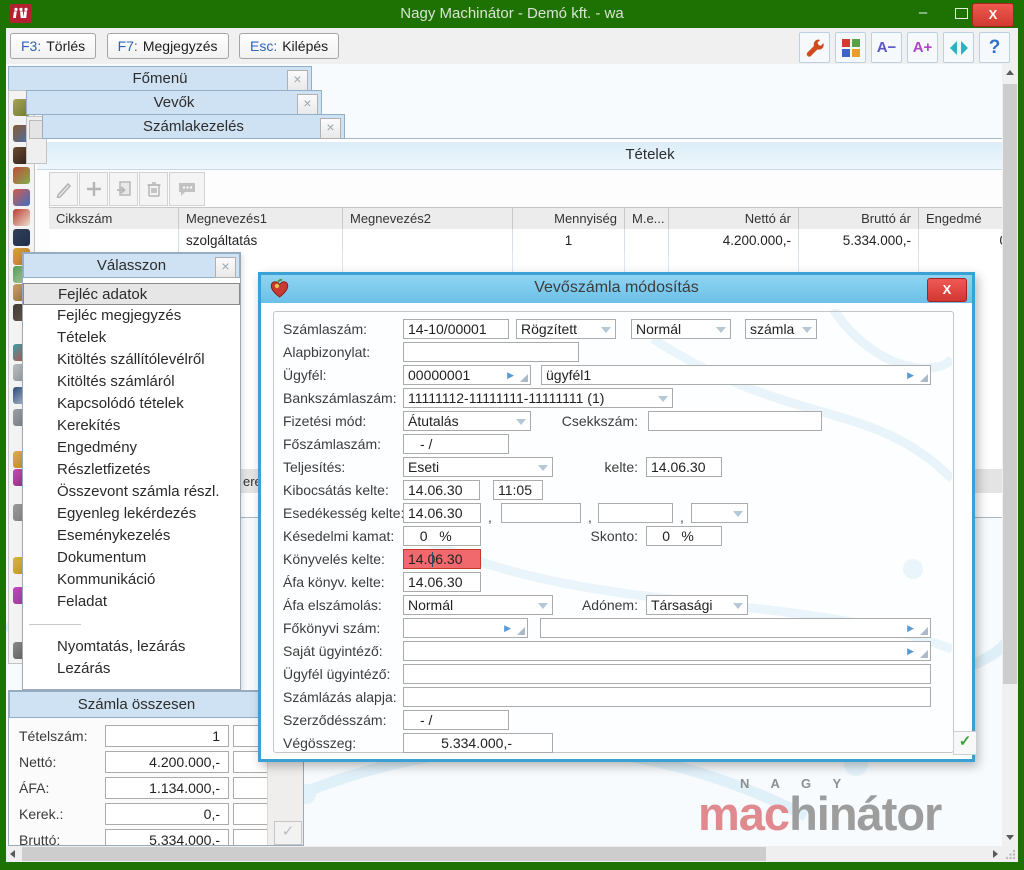  What do you see at coordinates (491, 352) in the screenshot?
I see `alapbizonylat-input` at bounding box center [491, 352].